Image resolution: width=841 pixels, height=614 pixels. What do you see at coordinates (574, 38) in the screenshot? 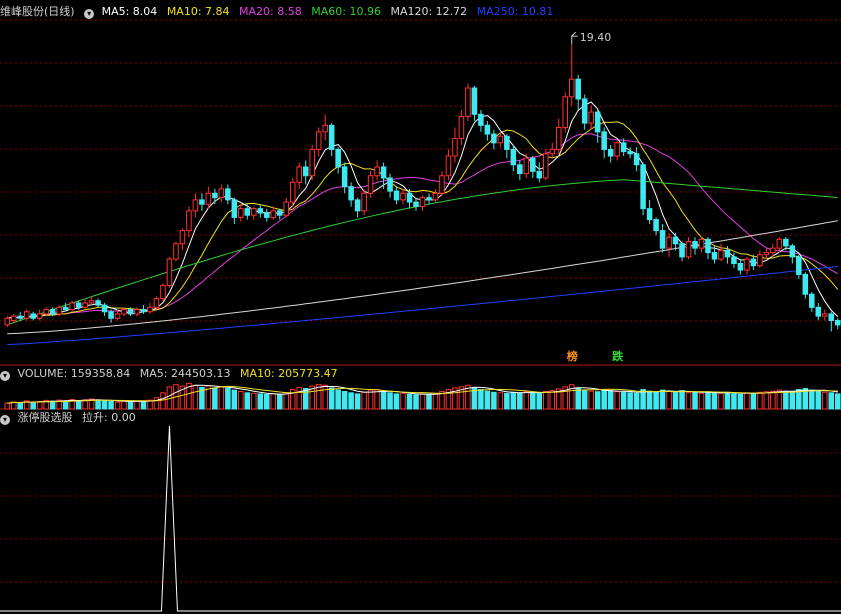
I see `peak-marker-icon` at bounding box center [574, 38].